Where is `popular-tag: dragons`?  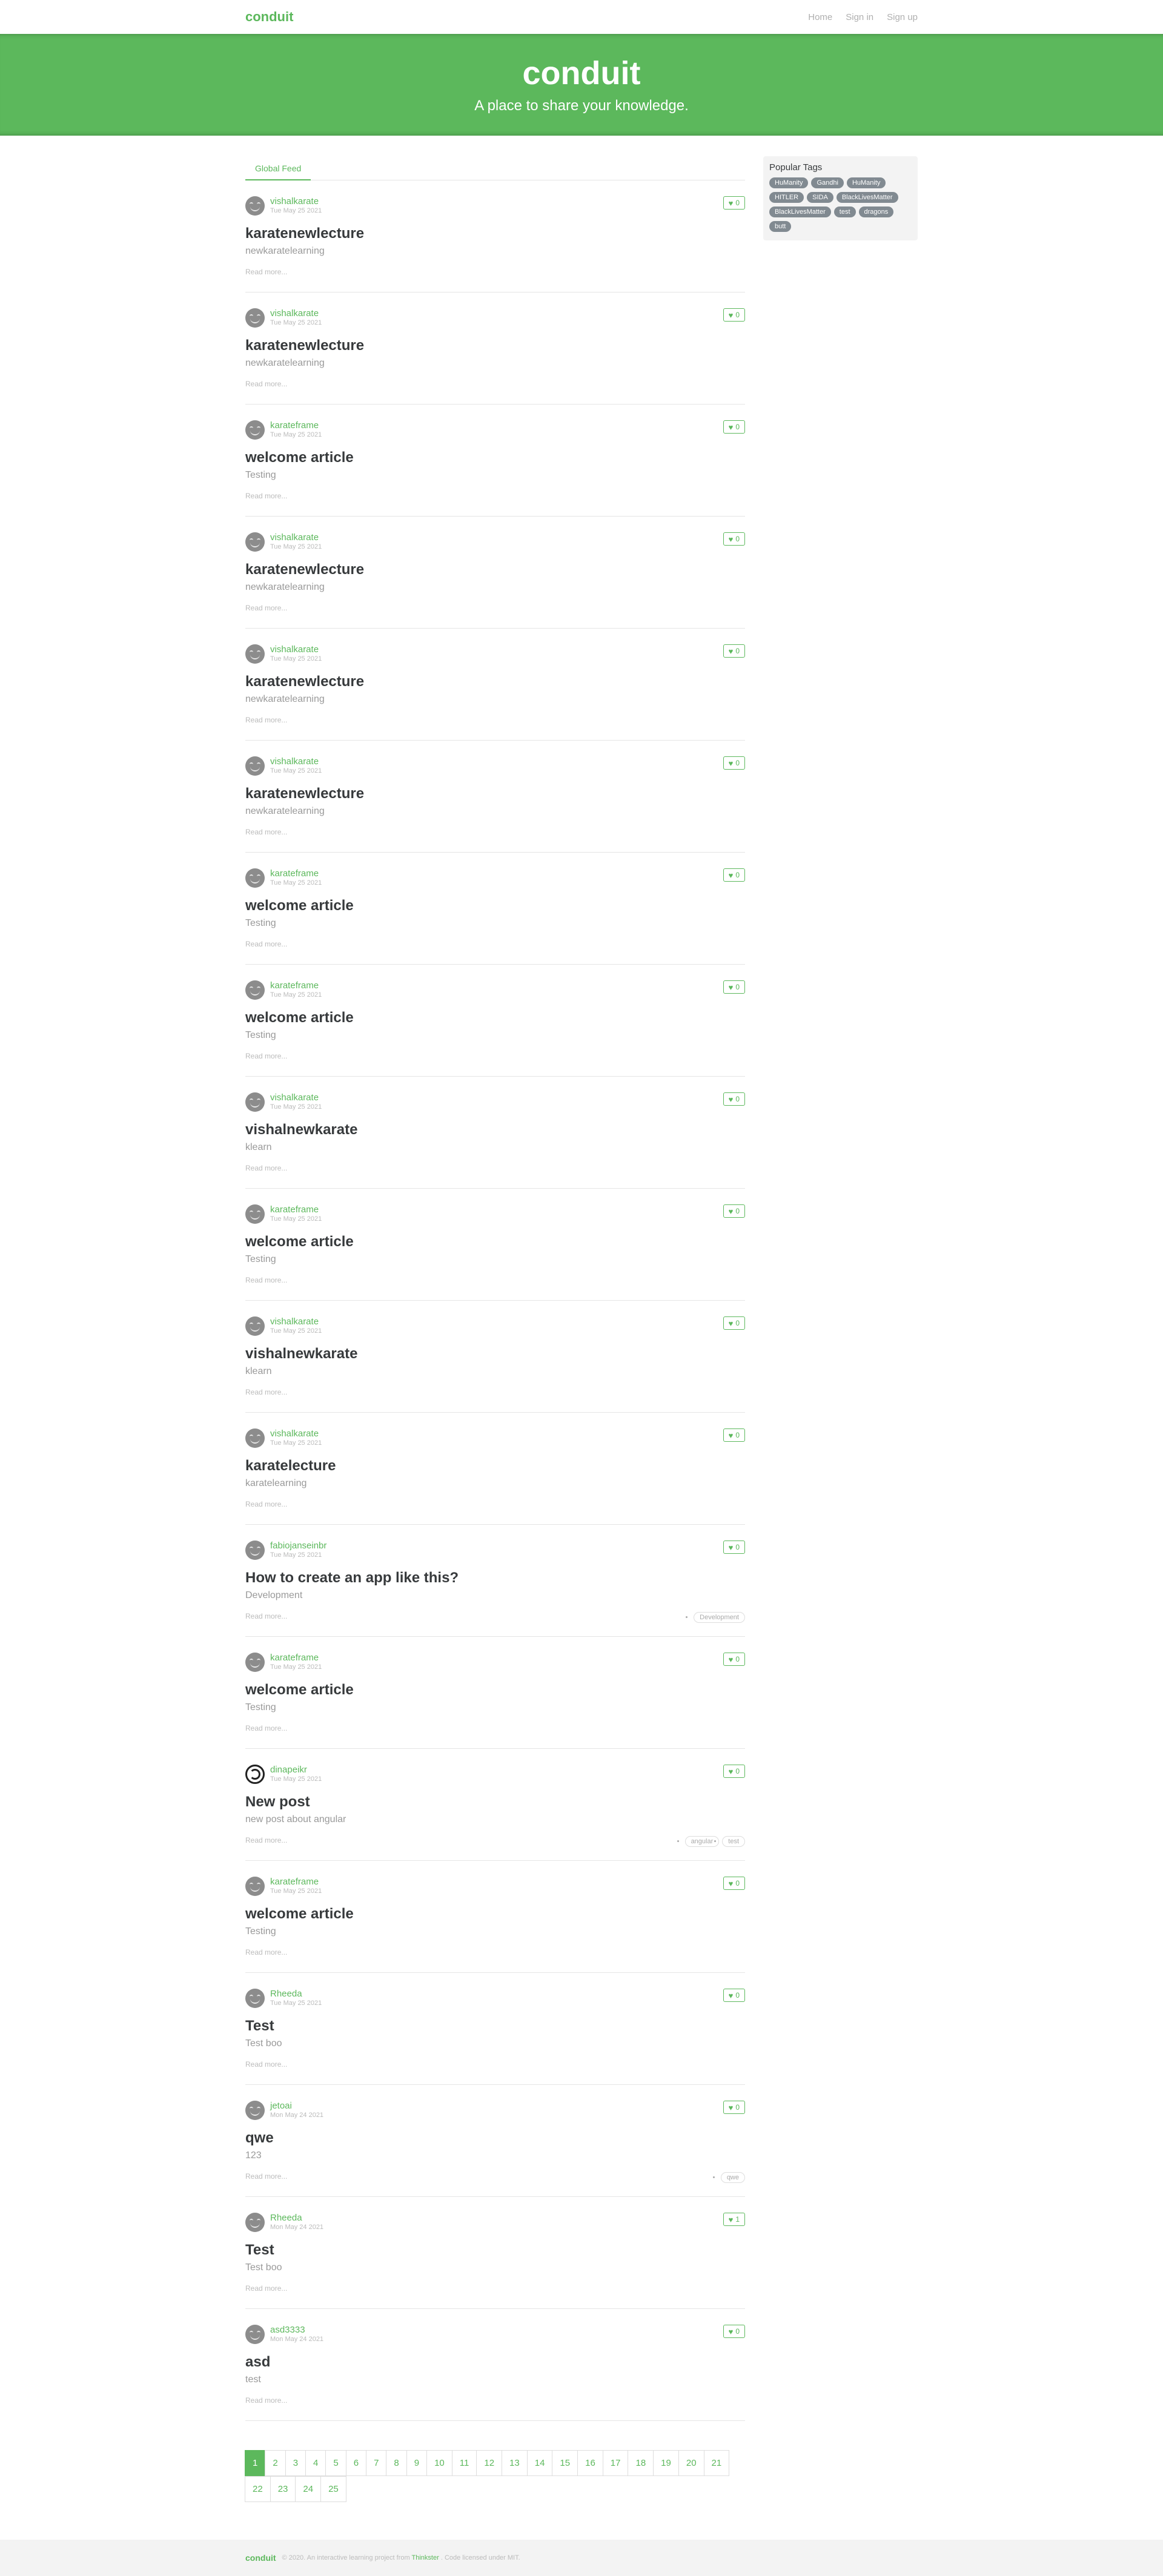
popular-tag: dragons is located at coordinates (876, 211).